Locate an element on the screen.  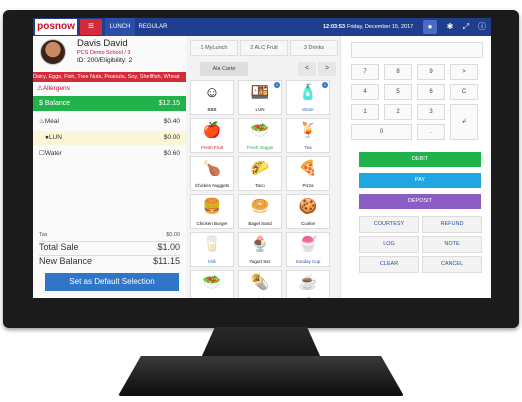
new-balance-value: $11.15 is located at coordinates (166, 261).